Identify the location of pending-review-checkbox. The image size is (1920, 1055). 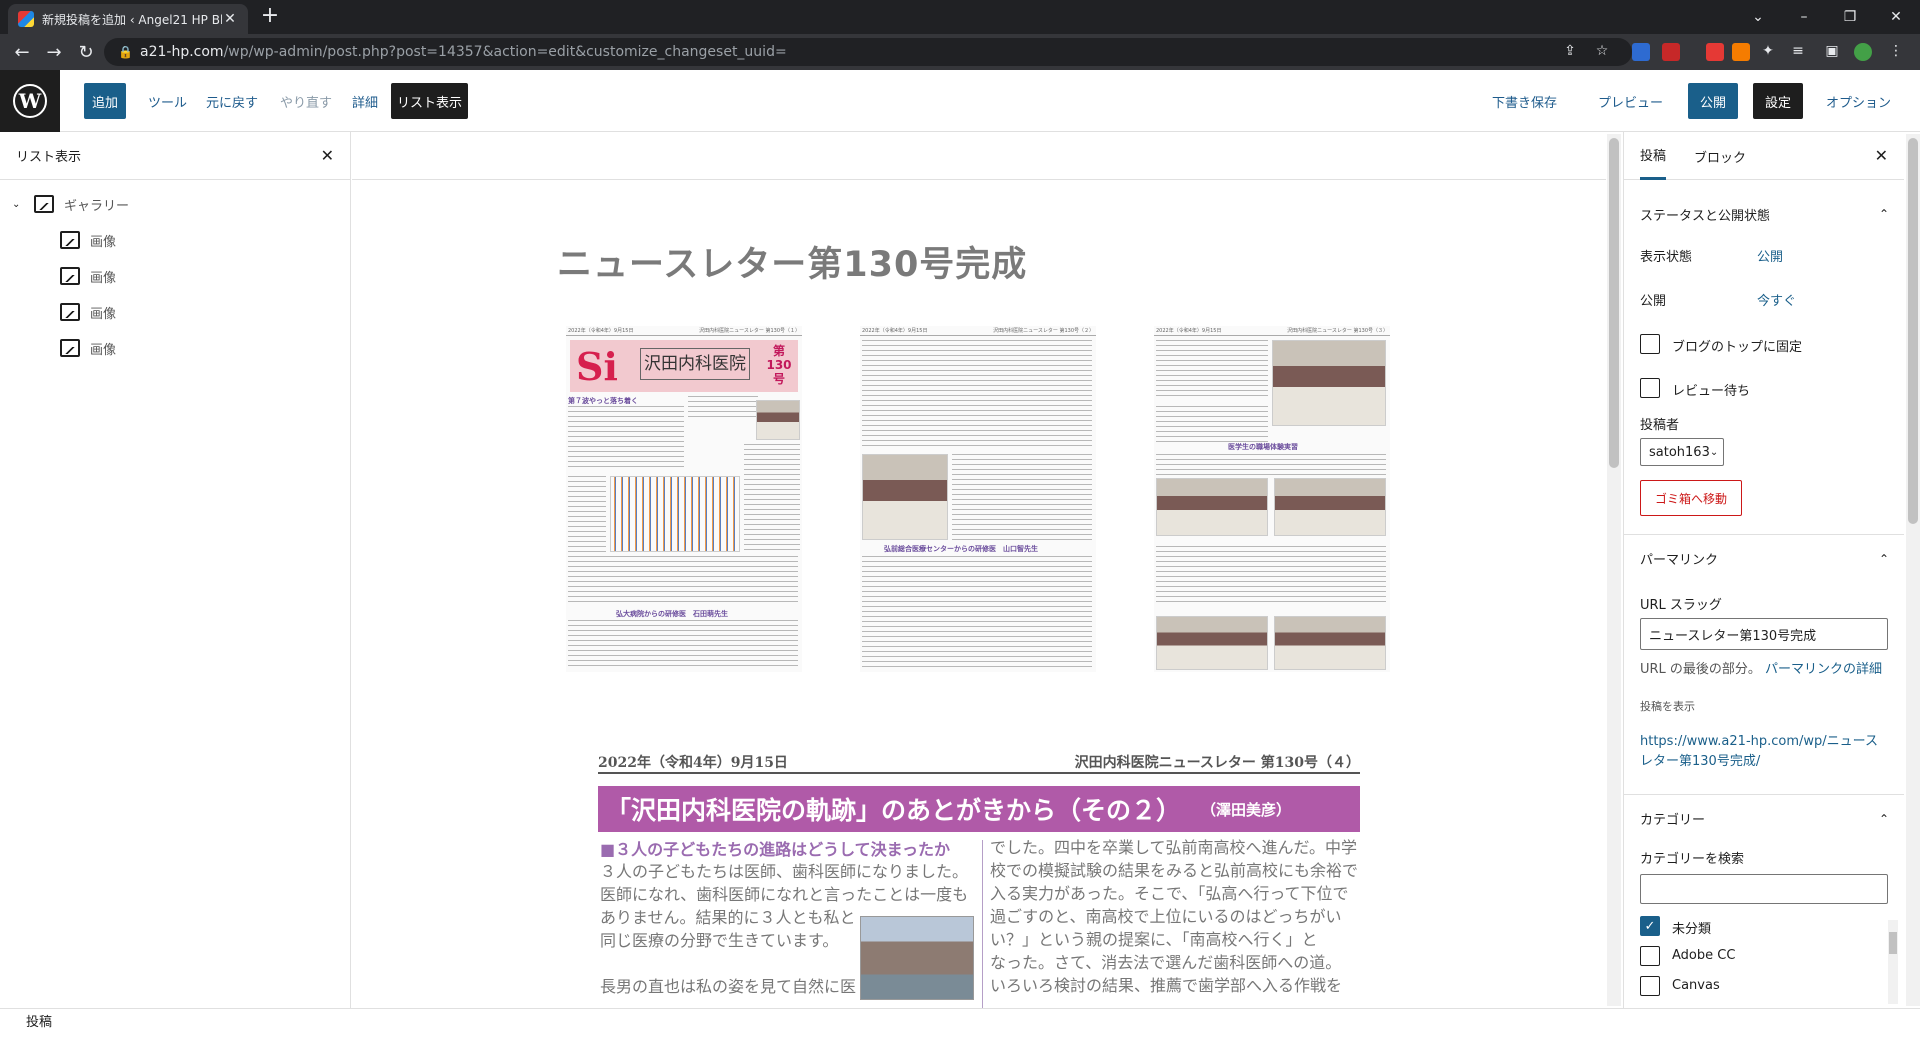
(1650, 388).